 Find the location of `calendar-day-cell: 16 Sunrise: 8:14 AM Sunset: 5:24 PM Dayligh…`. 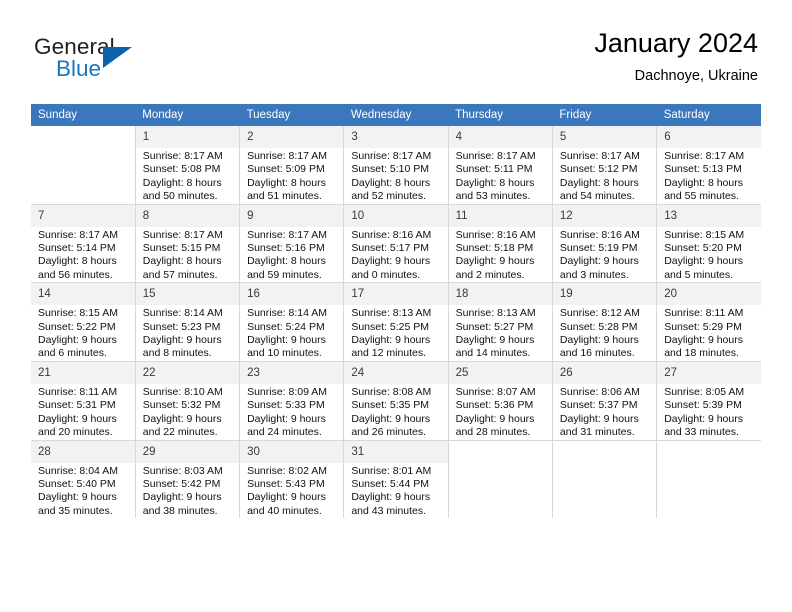

calendar-day-cell: 16 Sunrise: 8:14 AM Sunset: 5:24 PM Dayligh… is located at coordinates (292, 322).